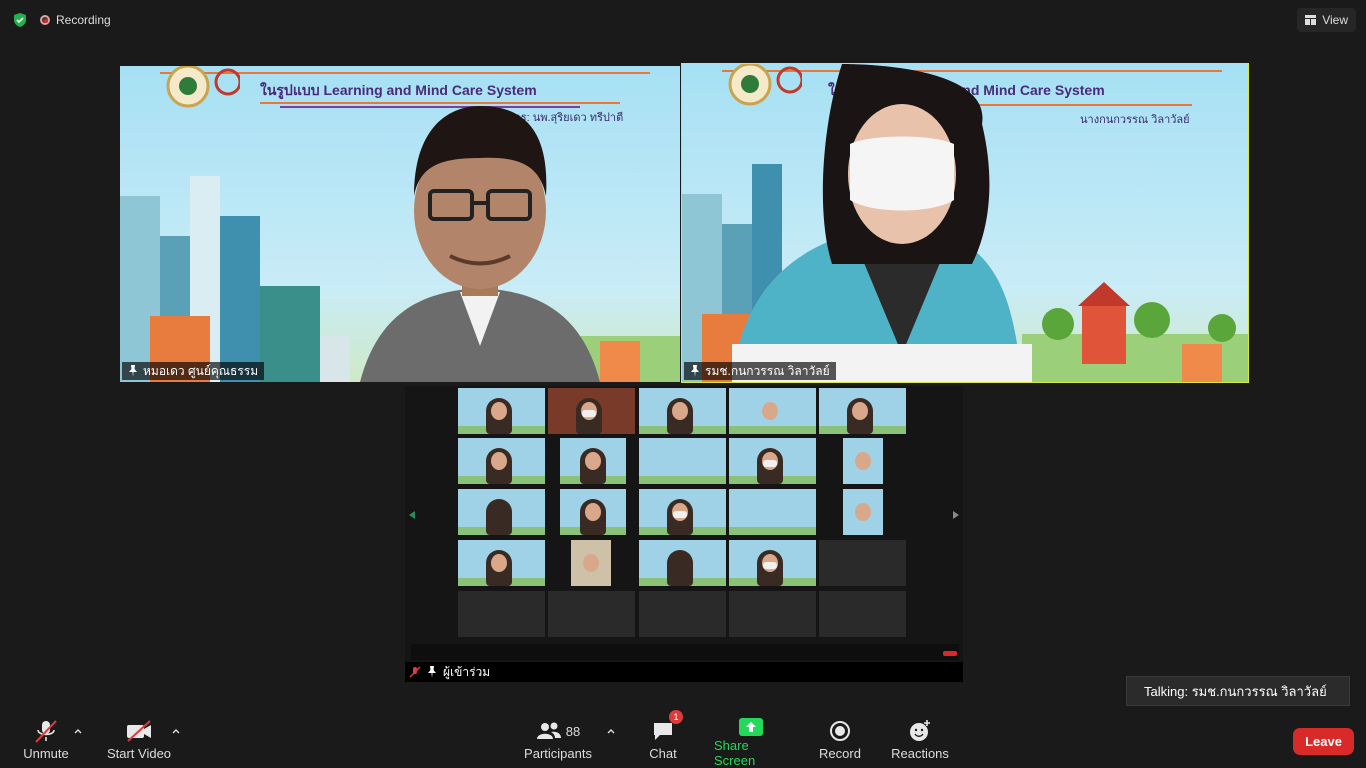  What do you see at coordinates (663, 731) in the screenshot?
I see `chat-icon` at bounding box center [663, 731].